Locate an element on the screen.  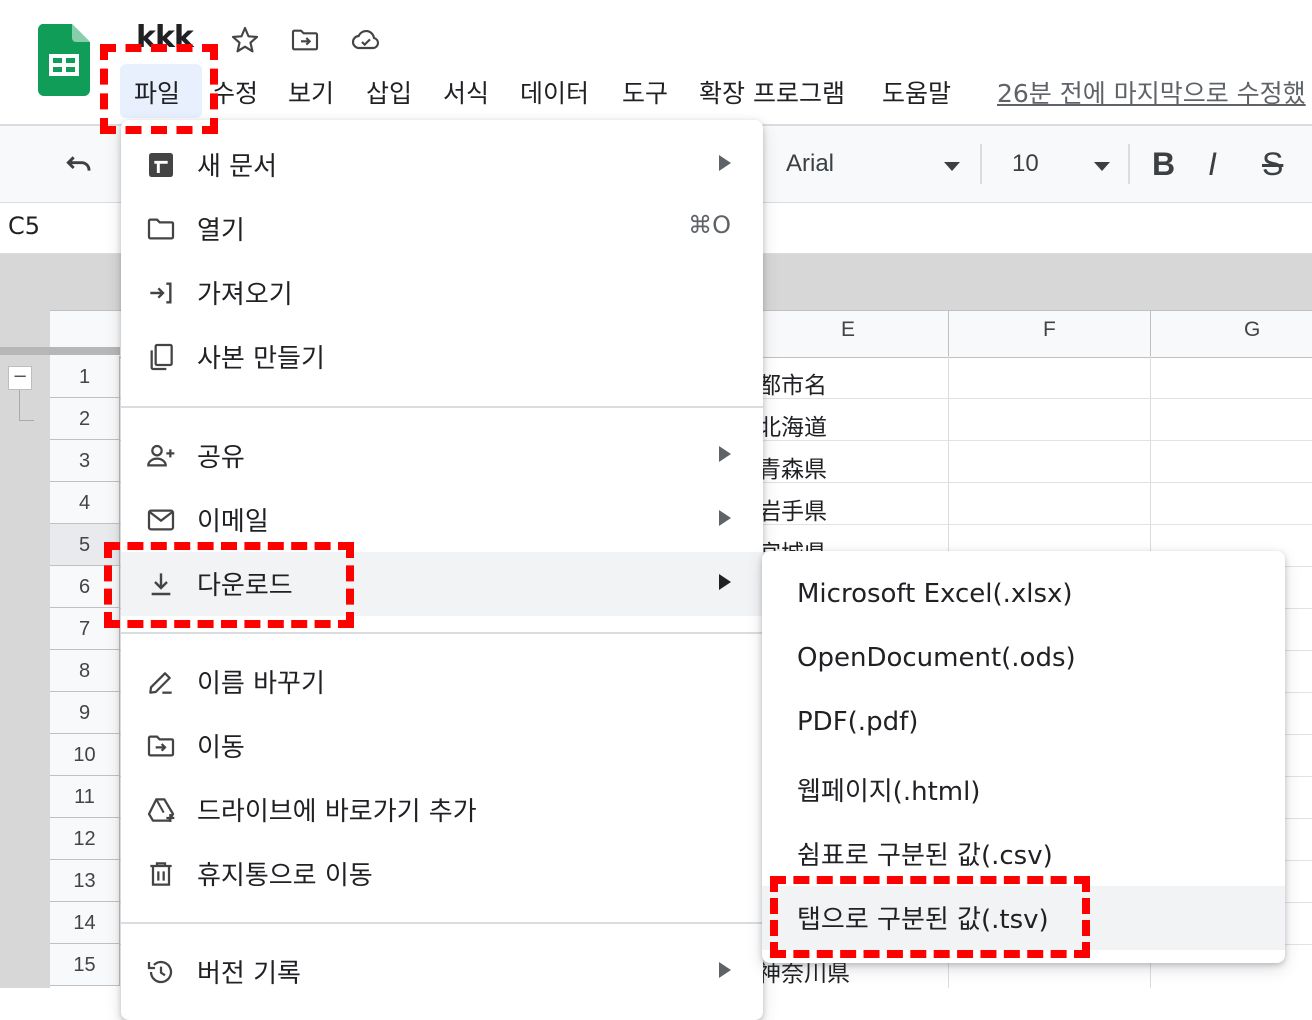
file-menu-item-import: 가져오기 is located at coordinates (442, 293).